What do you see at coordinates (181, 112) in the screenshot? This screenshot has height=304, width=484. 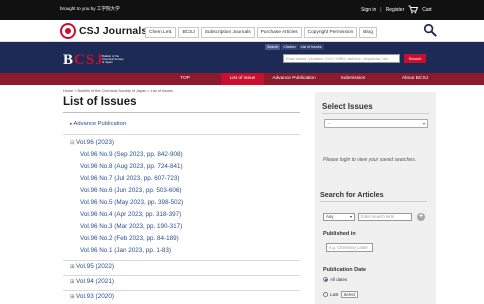 I see `title-underline` at bounding box center [181, 112].